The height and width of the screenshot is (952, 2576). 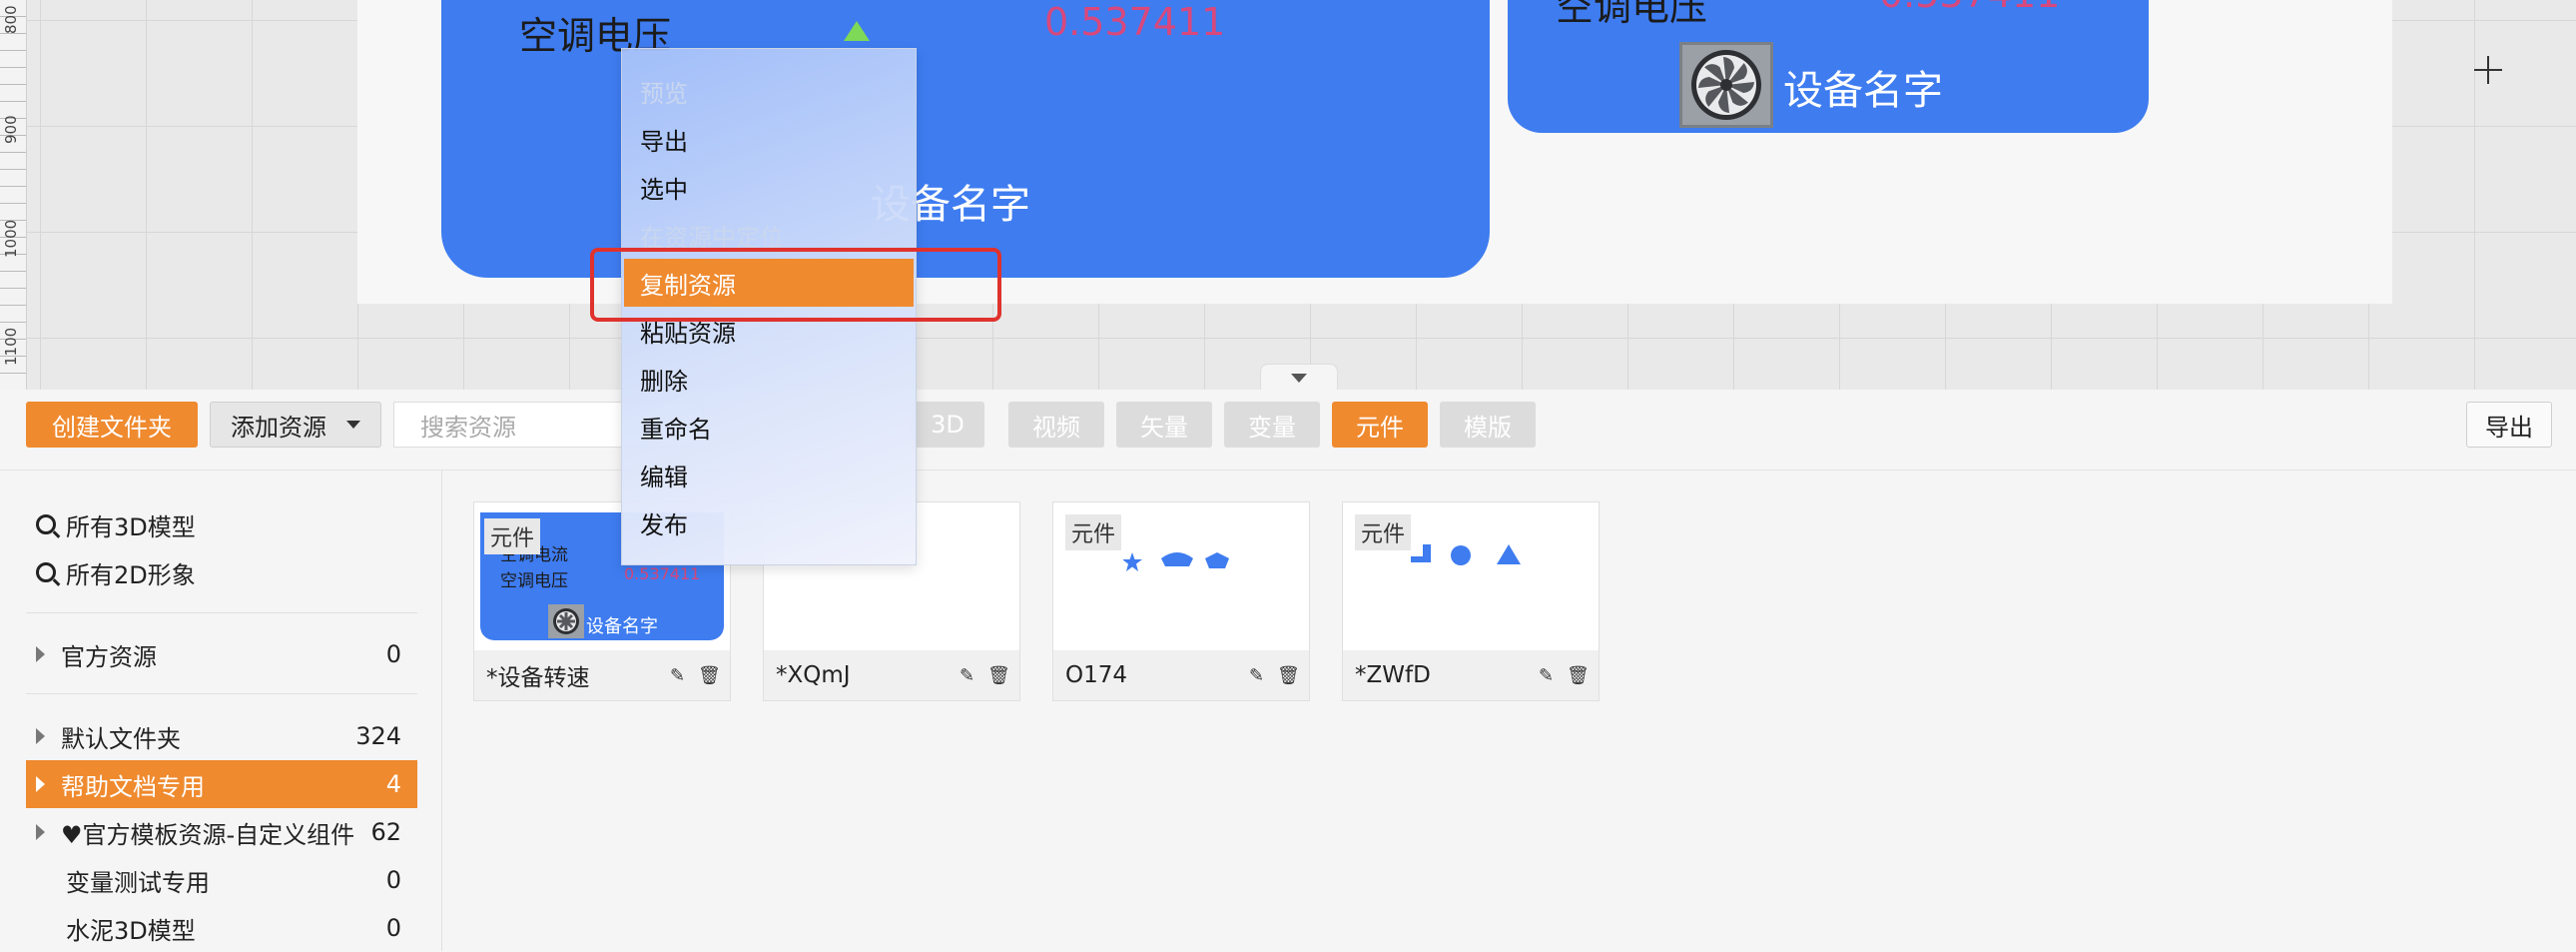 I want to click on menu-item-delete: 删除, so click(x=664, y=379).